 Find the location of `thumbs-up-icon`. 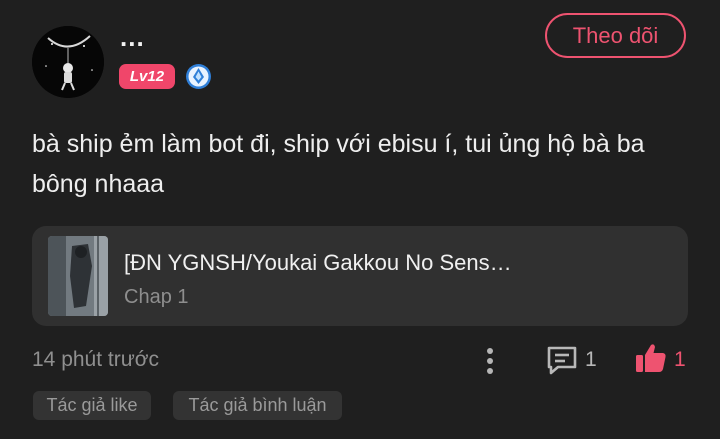

thumbs-up-icon is located at coordinates (651, 358).